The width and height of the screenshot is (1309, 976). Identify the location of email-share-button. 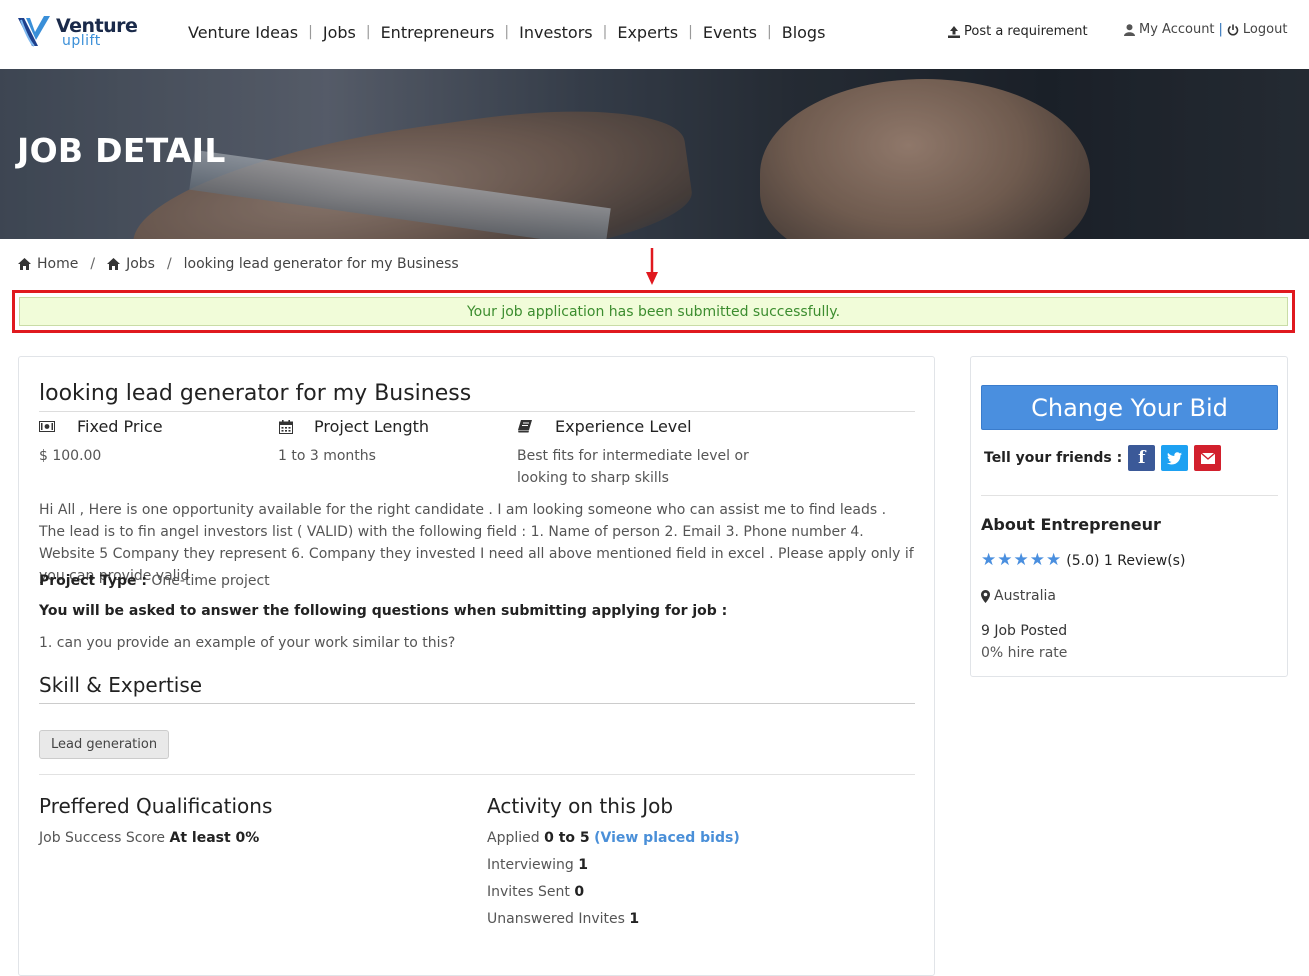
(1208, 458).